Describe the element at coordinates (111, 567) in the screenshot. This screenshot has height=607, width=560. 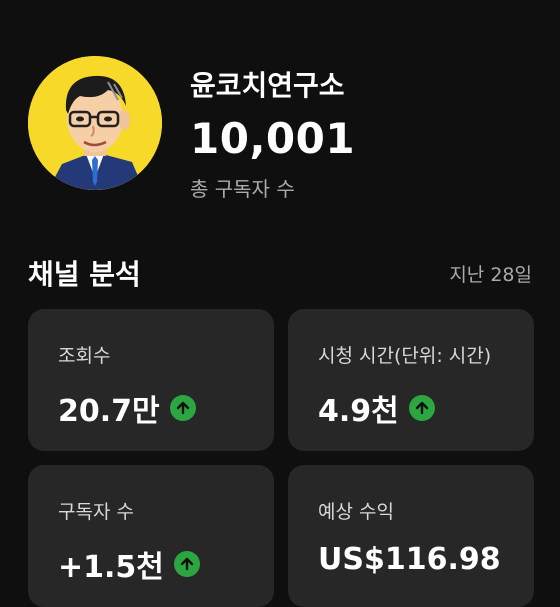
I see `metric-value: +1.5천` at that location.